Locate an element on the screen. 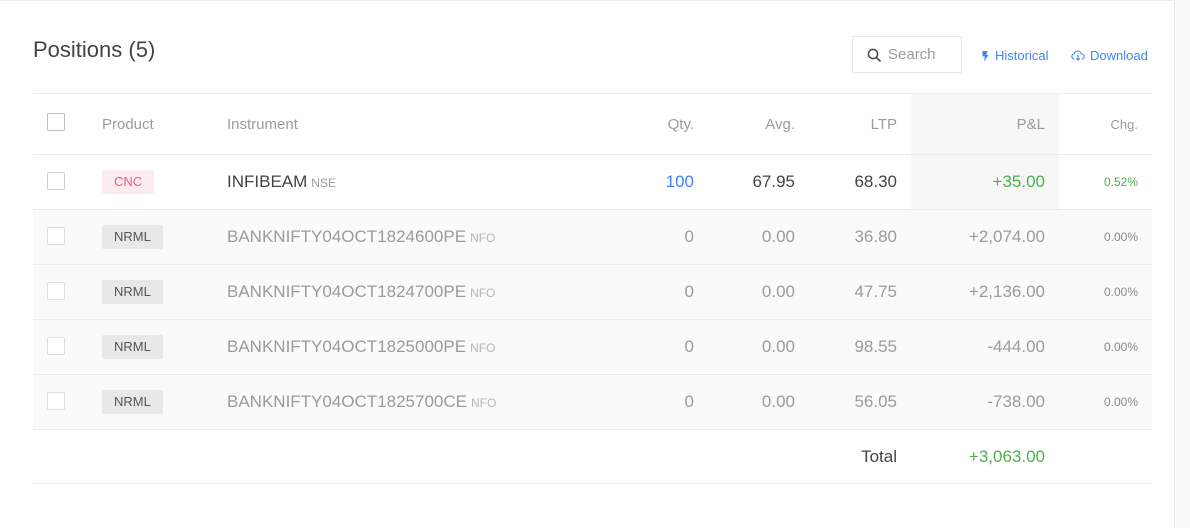 The image size is (1190, 528). ltp-value: 36.80 is located at coordinates (875, 236).